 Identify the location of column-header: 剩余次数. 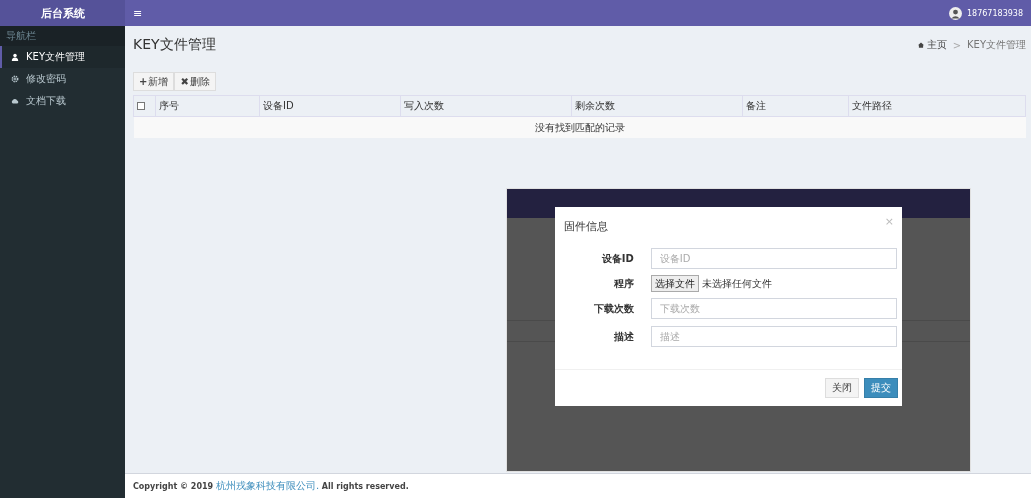
(657, 106).